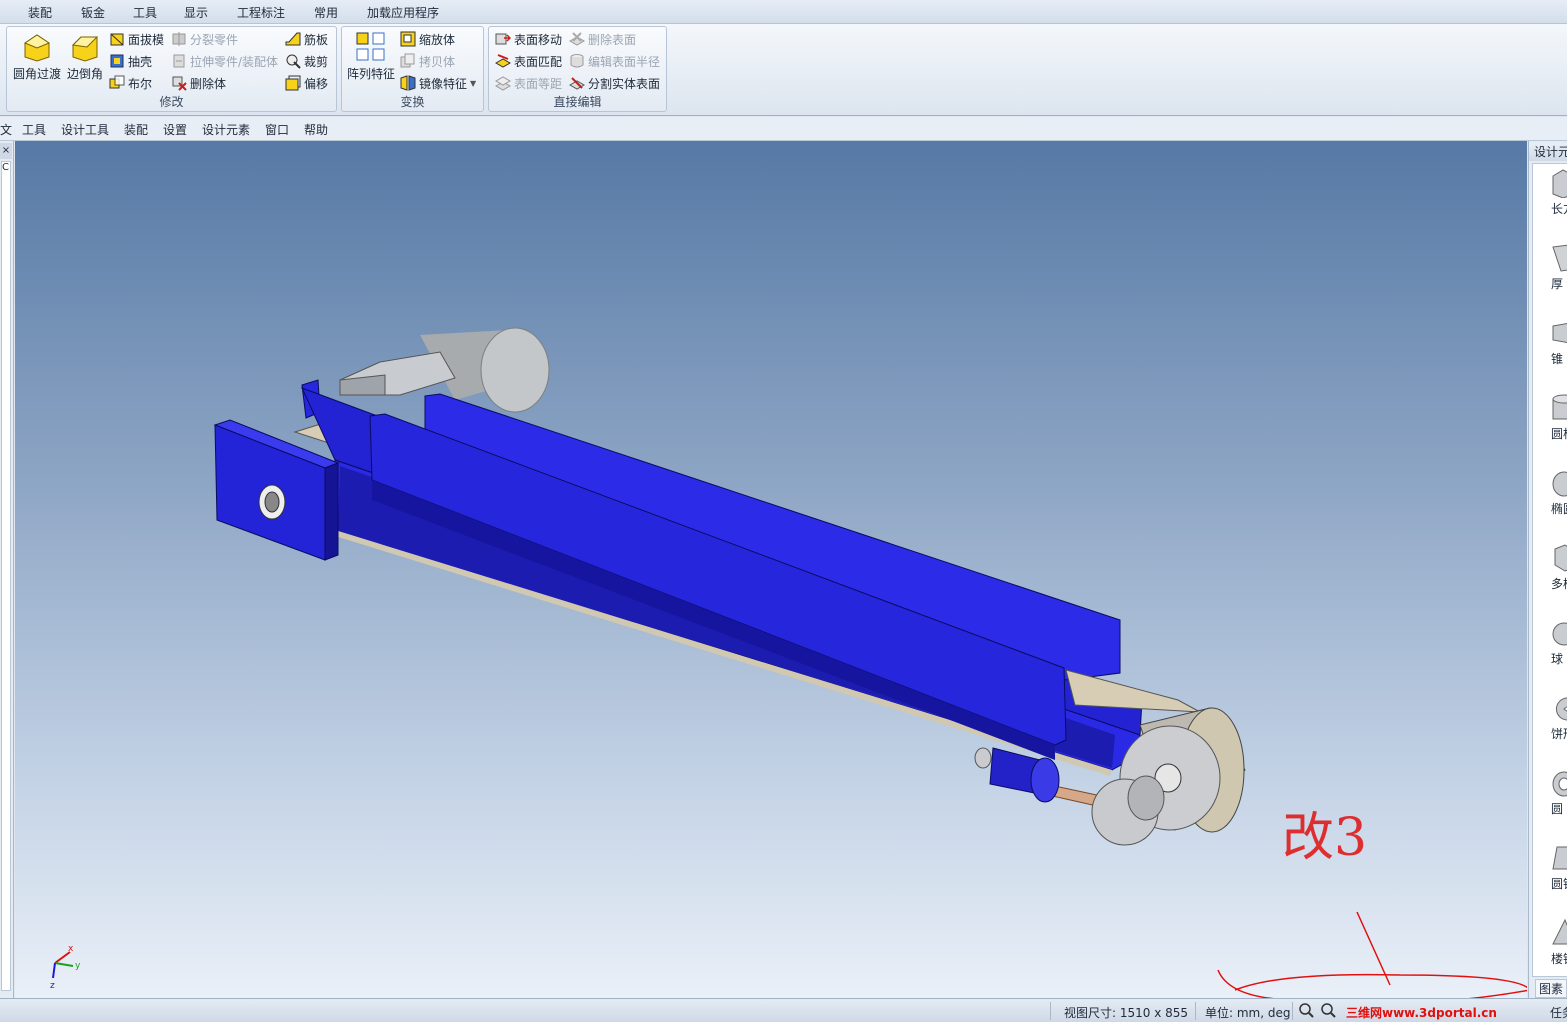  I want to click on copy-body-icon, so click(407, 60).